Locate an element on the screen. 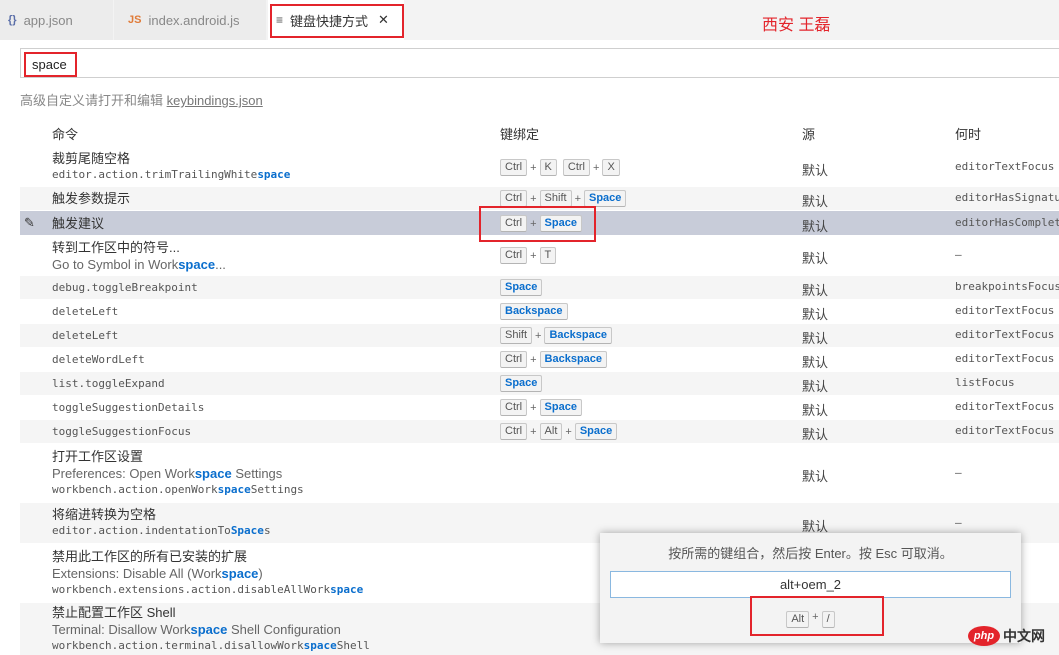 The width and height of the screenshot is (1059, 655). text-part: s is located at coordinates (267, 530).